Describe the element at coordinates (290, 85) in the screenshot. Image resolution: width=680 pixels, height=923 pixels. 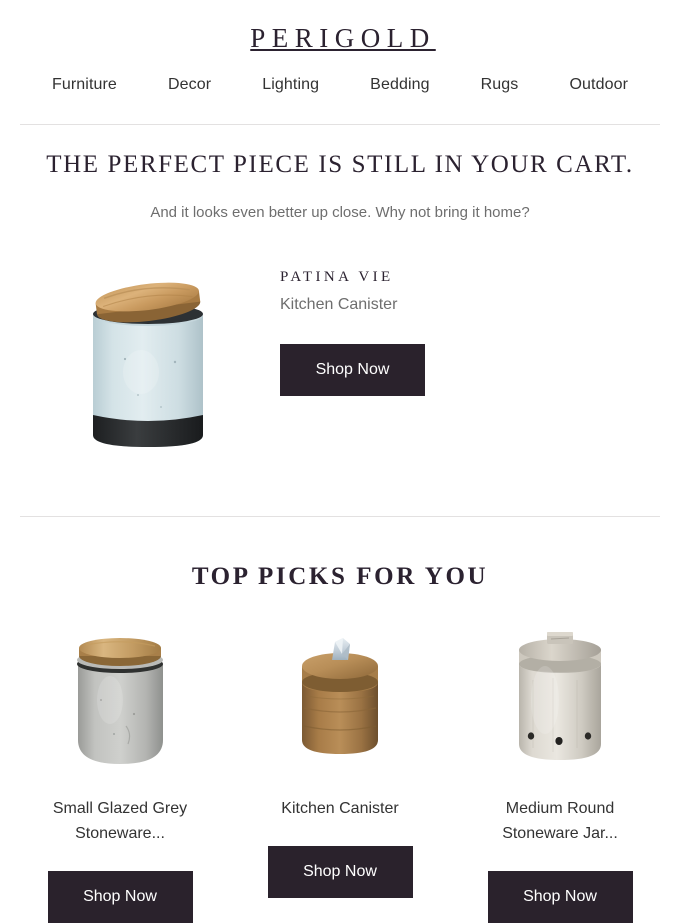
I see `nav-item-lighting: Lighting` at that location.